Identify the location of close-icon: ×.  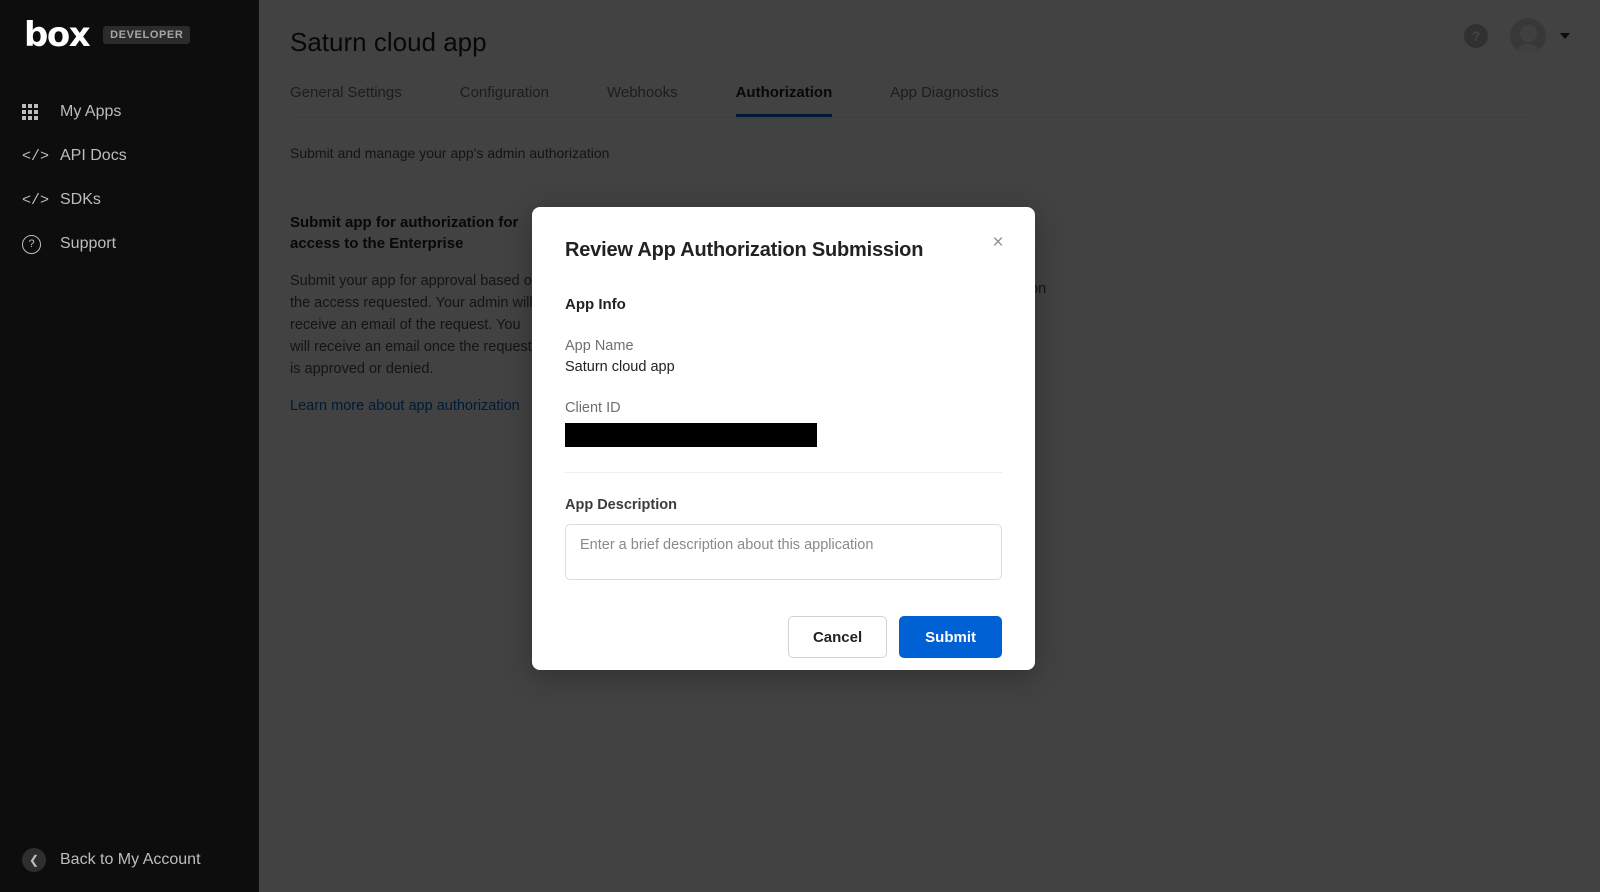
(998, 243).